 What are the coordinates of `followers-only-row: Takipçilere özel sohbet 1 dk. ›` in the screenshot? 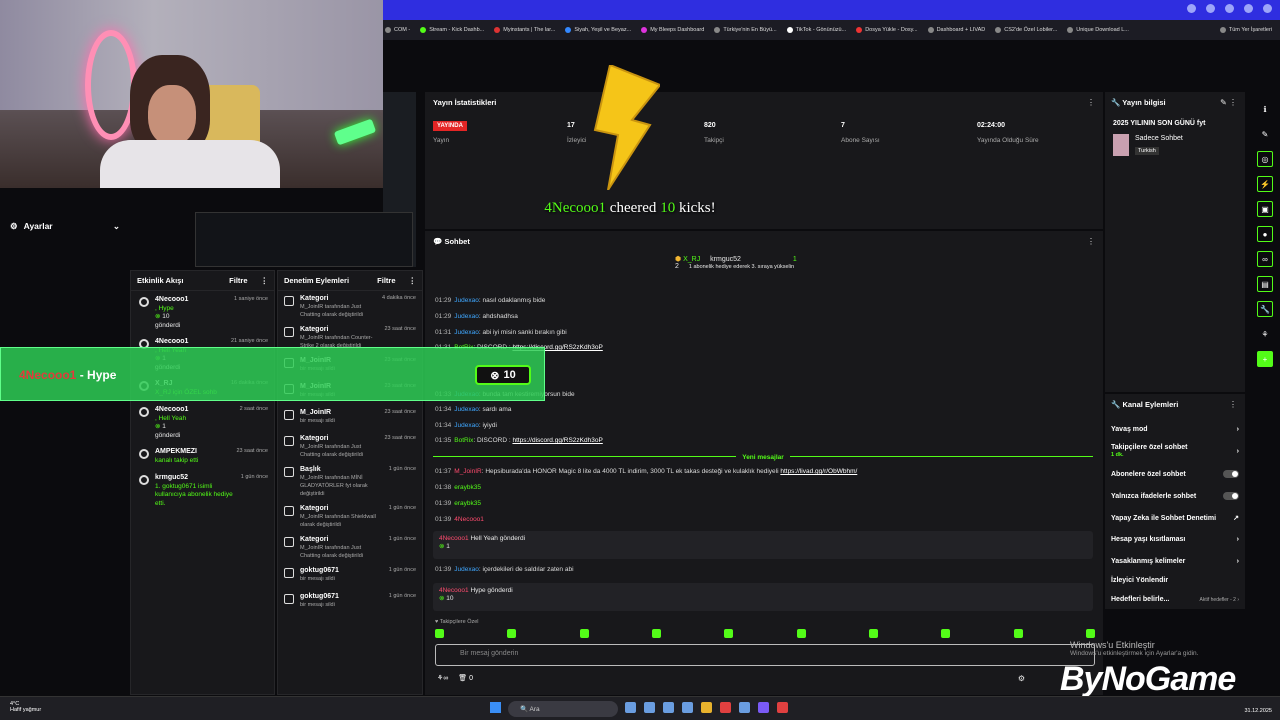 It's located at (1175, 451).